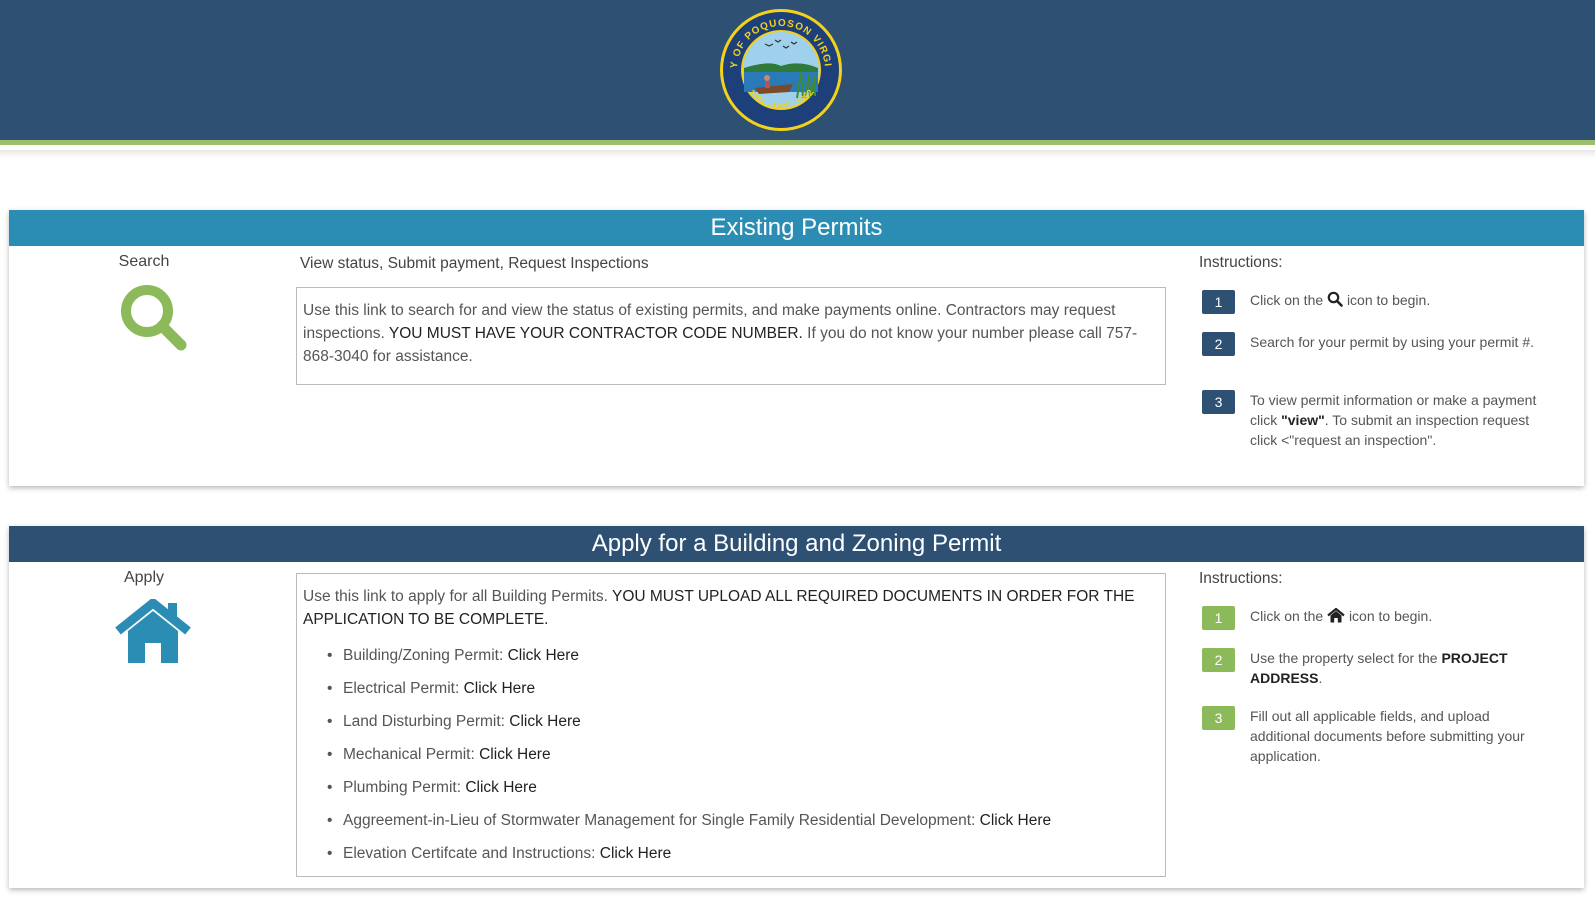  Describe the element at coordinates (741, 754) in the screenshot. I see `list-item: Mechanical Permit: Click Here` at that location.